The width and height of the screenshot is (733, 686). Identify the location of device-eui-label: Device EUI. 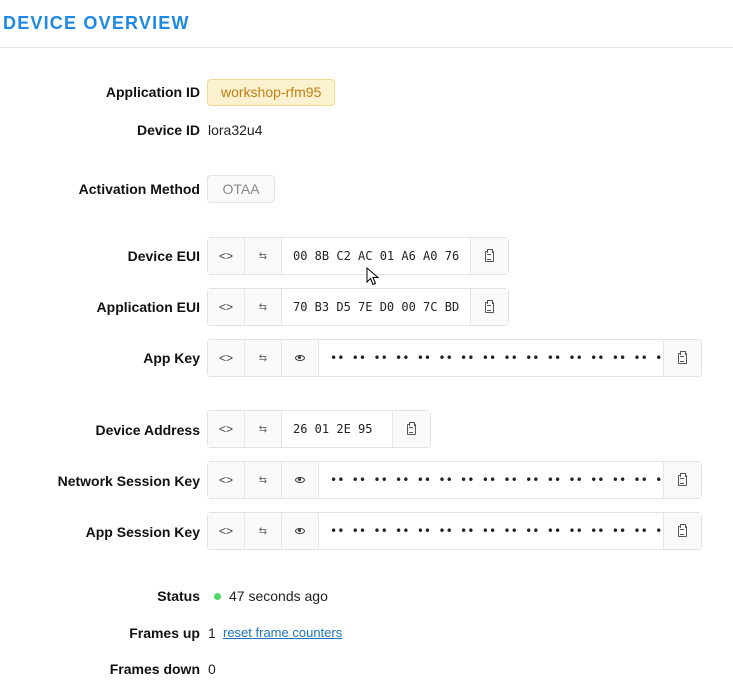
(163, 256).